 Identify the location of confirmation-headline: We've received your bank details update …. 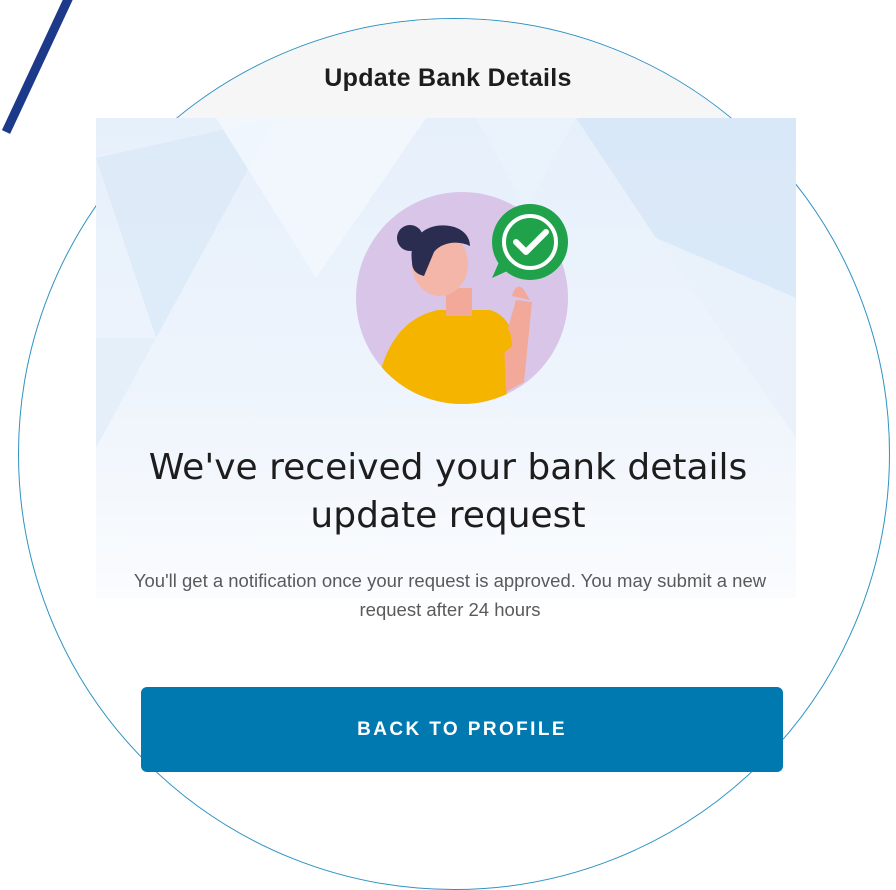
(448, 491).